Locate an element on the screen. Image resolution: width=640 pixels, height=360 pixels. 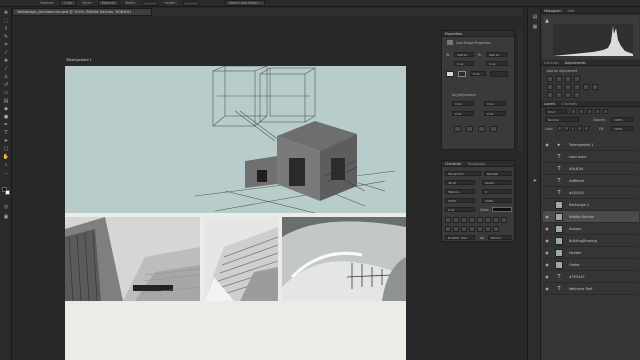
levels-adj-icon is located at coordinates (559, 79).